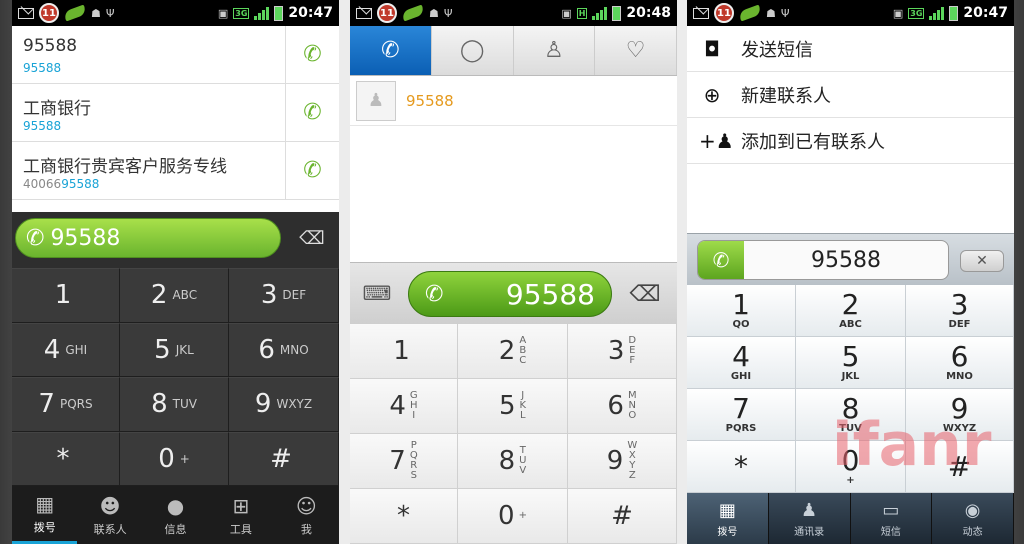 This screenshot has width=1024, height=544. Describe the element at coordinates (850, 13) in the screenshot. I see `status-bar: 11 ☗ Ψ ▣ 3G 20:47` at that location.